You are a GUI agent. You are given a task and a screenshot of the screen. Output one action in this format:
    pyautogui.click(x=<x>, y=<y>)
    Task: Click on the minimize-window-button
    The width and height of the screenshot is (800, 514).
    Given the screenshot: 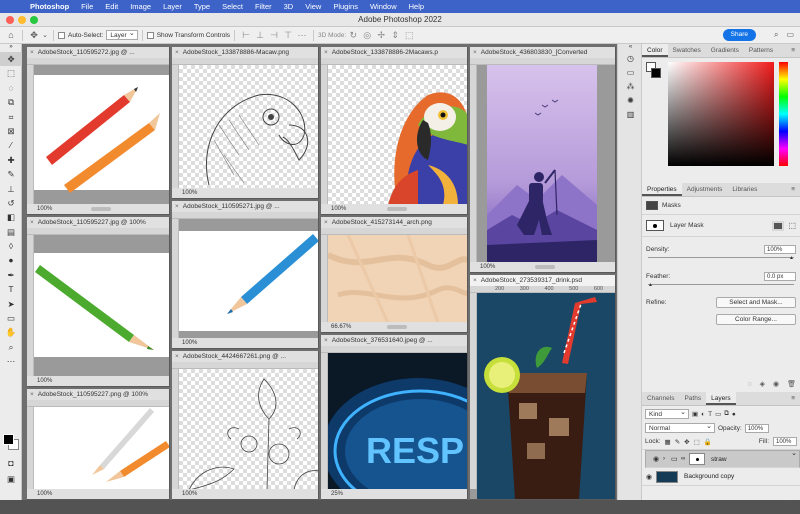 What is the action you would take?
    pyautogui.click(x=22, y=20)
    